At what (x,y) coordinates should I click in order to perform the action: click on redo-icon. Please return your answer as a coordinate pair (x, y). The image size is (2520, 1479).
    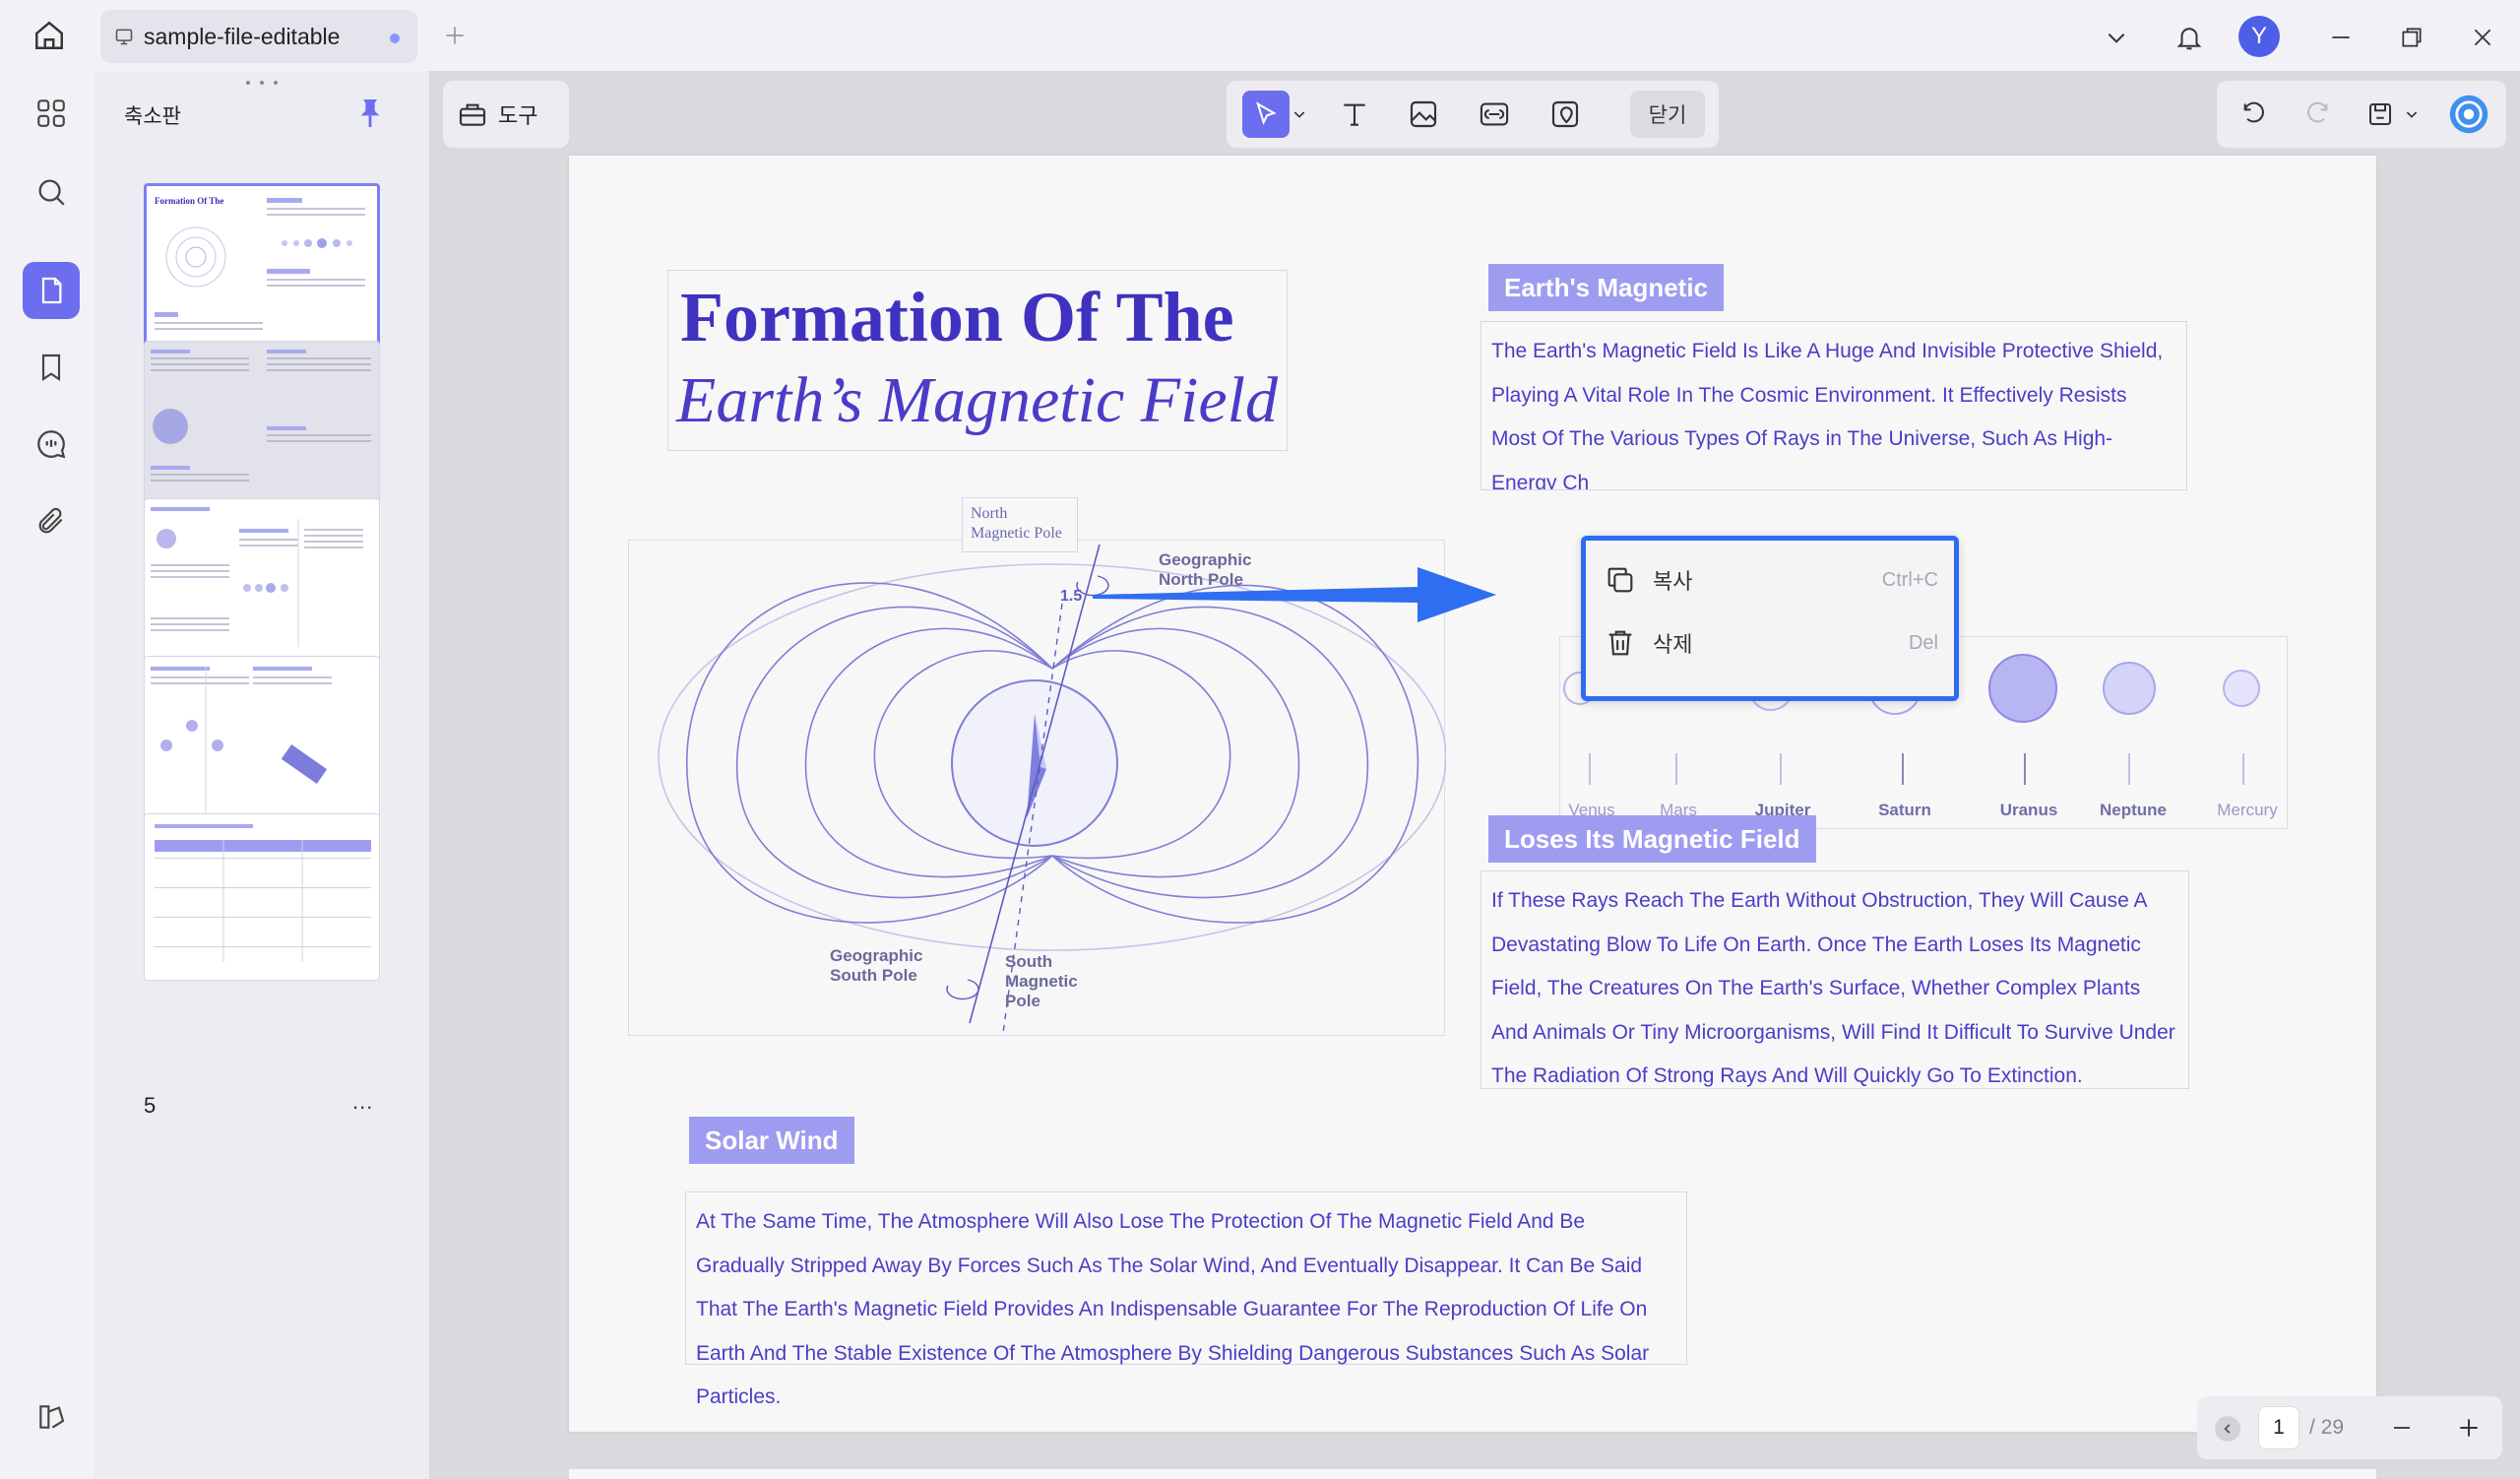
    Looking at the image, I should click on (2317, 112).